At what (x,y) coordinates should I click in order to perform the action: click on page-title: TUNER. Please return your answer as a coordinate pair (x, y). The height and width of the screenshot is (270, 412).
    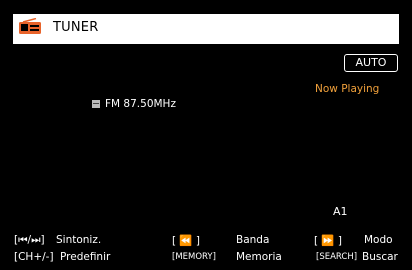
    Looking at the image, I should click on (76, 27).